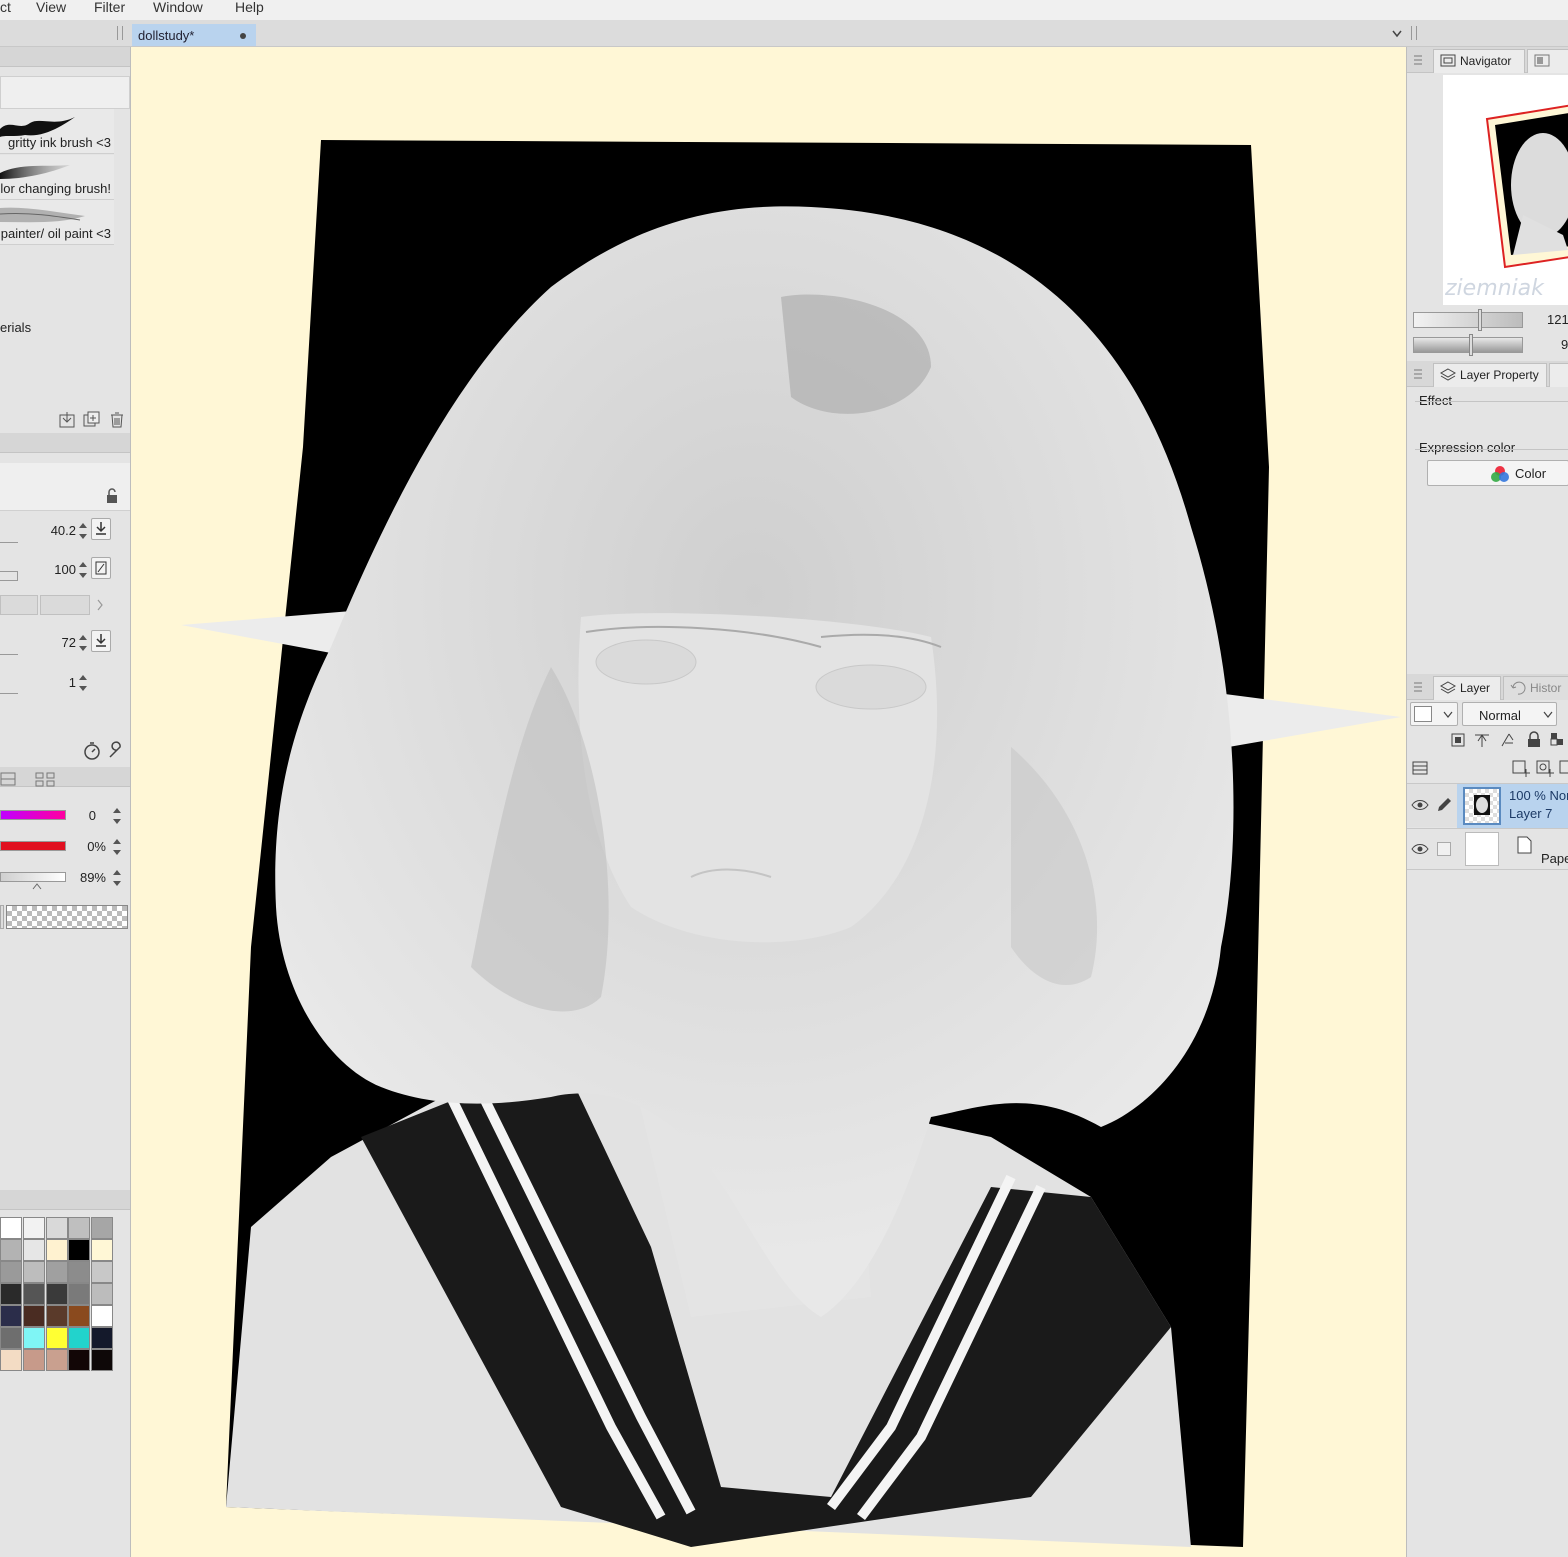 The height and width of the screenshot is (1557, 1568). I want to click on layer-row: Pape, so click(1487, 849).